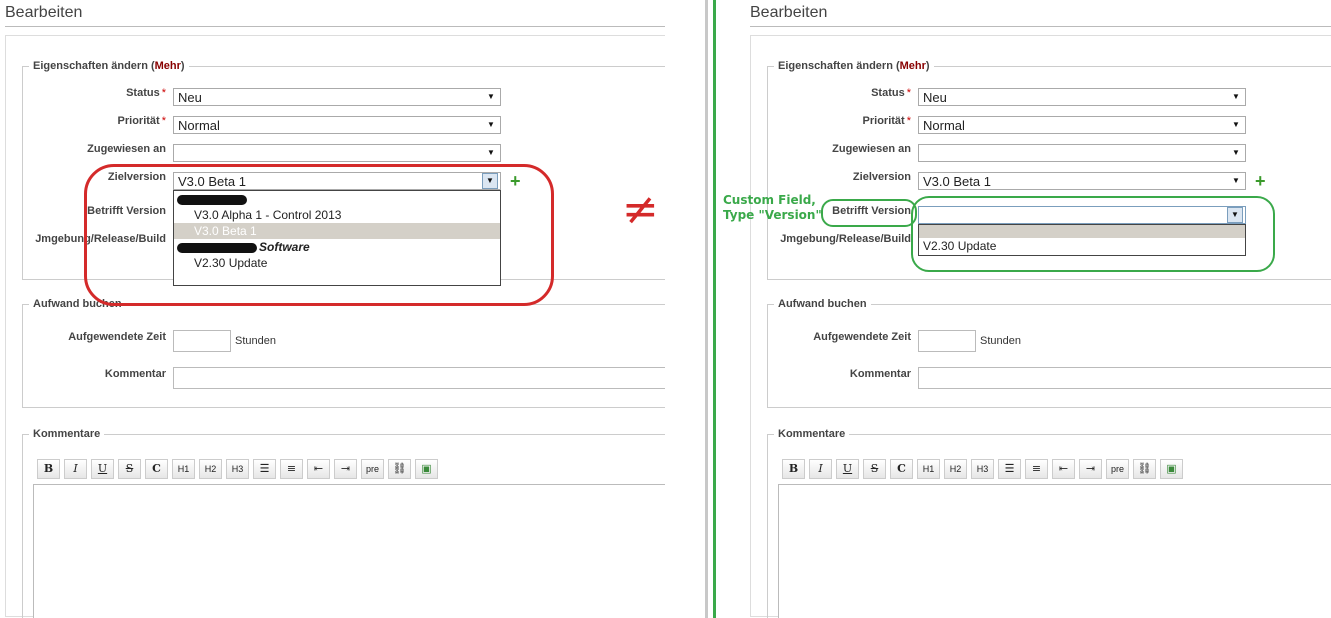 The height and width of the screenshot is (618, 1331). I want to click on target-version-label: Zielversion, so click(881, 177).